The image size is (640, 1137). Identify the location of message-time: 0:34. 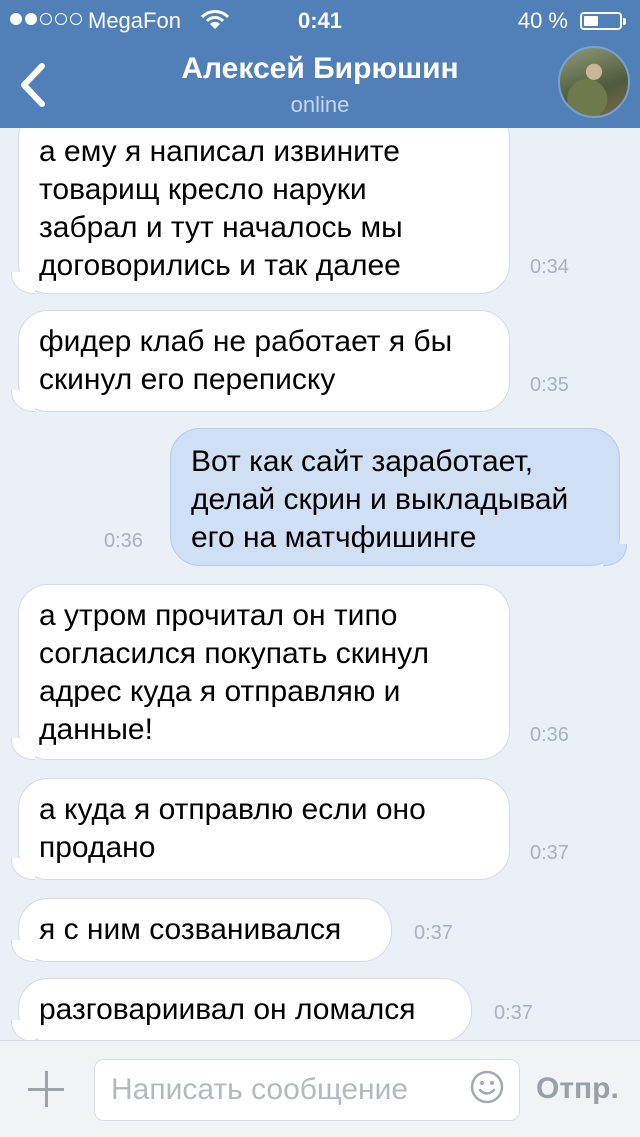
(549, 267).